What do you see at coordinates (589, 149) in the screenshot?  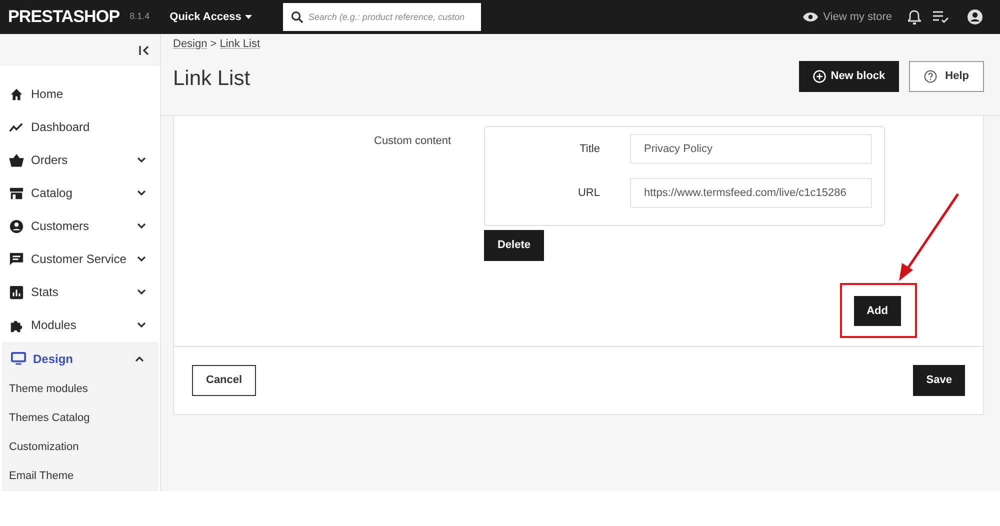 I see `field-label: Title` at bounding box center [589, 149].